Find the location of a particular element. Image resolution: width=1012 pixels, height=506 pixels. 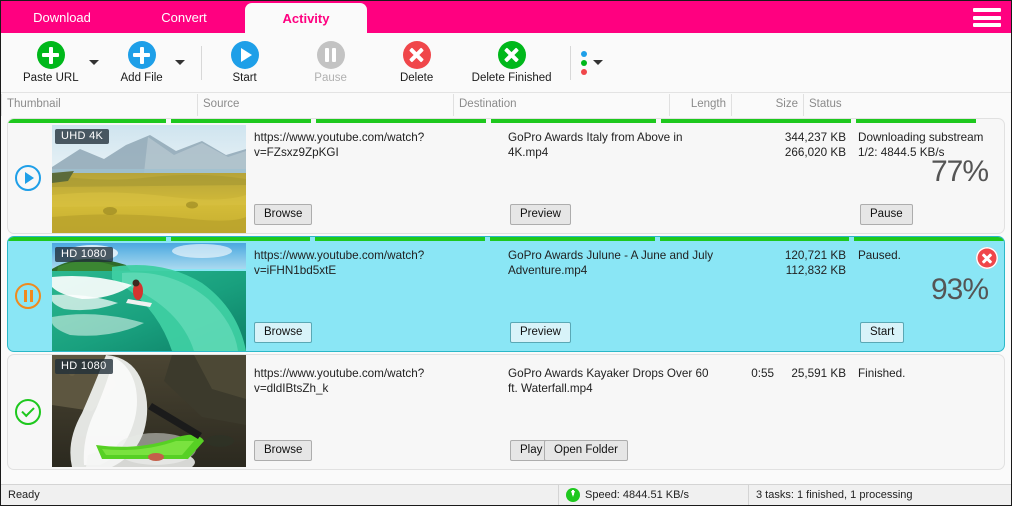

tab-convert: Convert is located at coordinates (184, 17).